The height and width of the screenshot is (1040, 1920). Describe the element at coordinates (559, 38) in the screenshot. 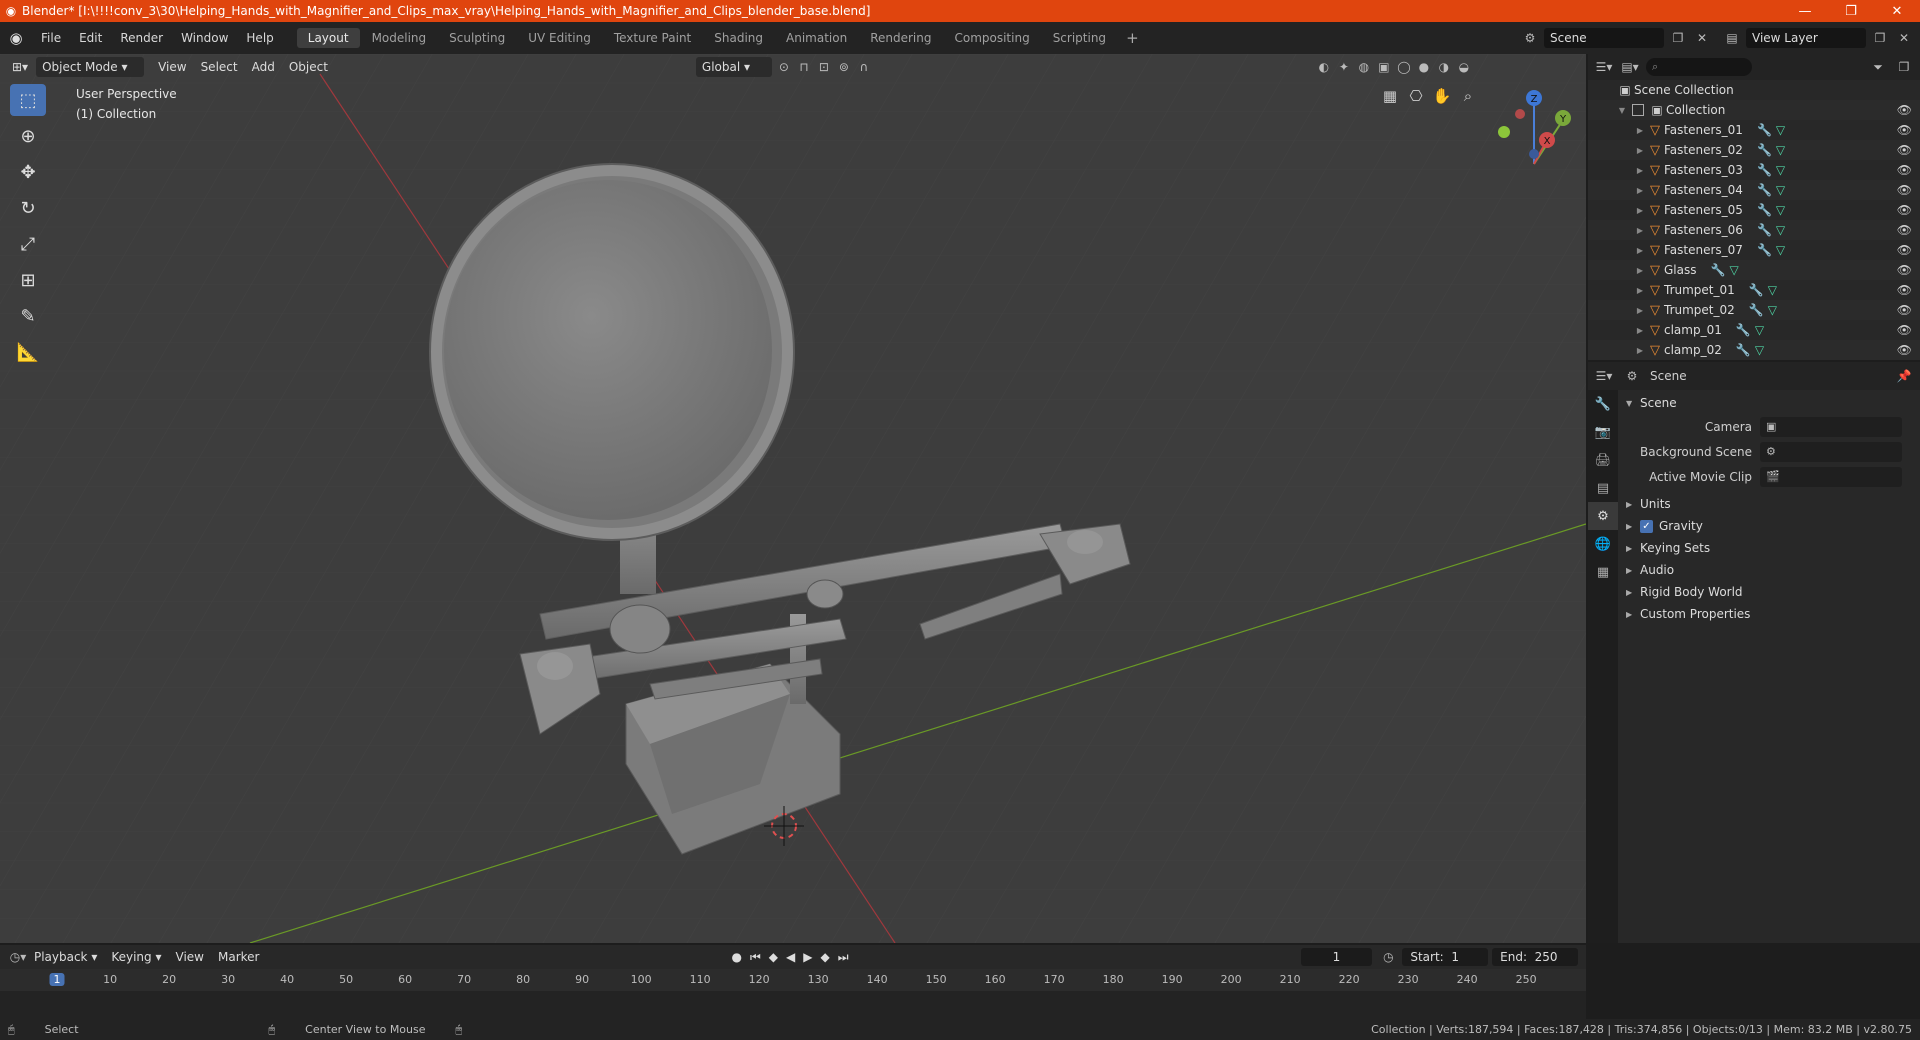

I see `tab-uv-editing: UV Editing` at that location.